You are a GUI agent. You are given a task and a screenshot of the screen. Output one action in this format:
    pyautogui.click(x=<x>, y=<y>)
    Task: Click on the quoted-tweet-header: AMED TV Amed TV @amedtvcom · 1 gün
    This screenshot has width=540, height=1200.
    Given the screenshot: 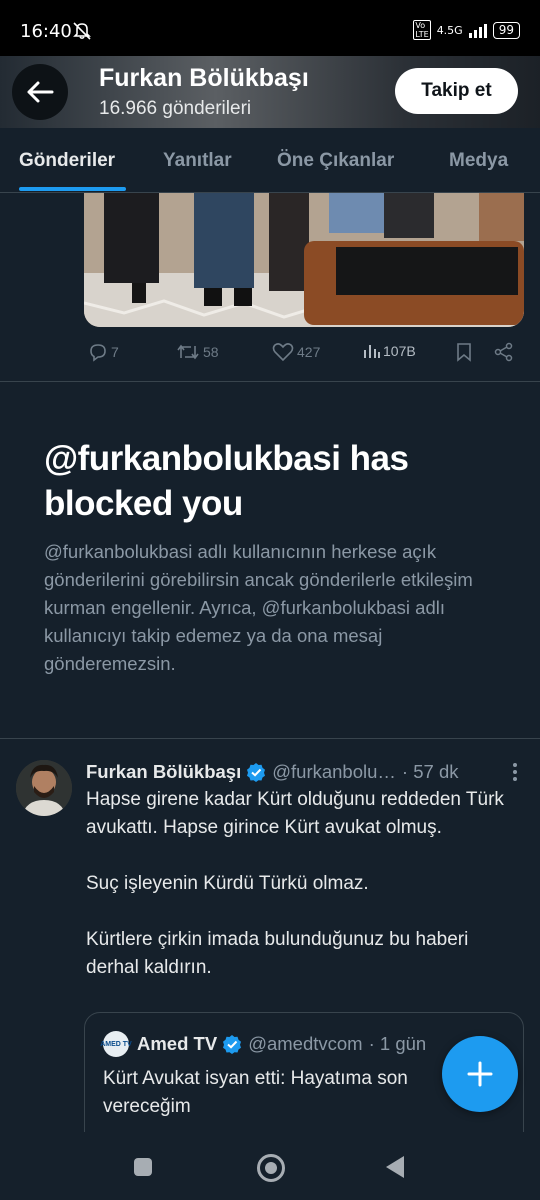 What is the action you would take?
    pyautogui.click(x=263, y=1044)
    